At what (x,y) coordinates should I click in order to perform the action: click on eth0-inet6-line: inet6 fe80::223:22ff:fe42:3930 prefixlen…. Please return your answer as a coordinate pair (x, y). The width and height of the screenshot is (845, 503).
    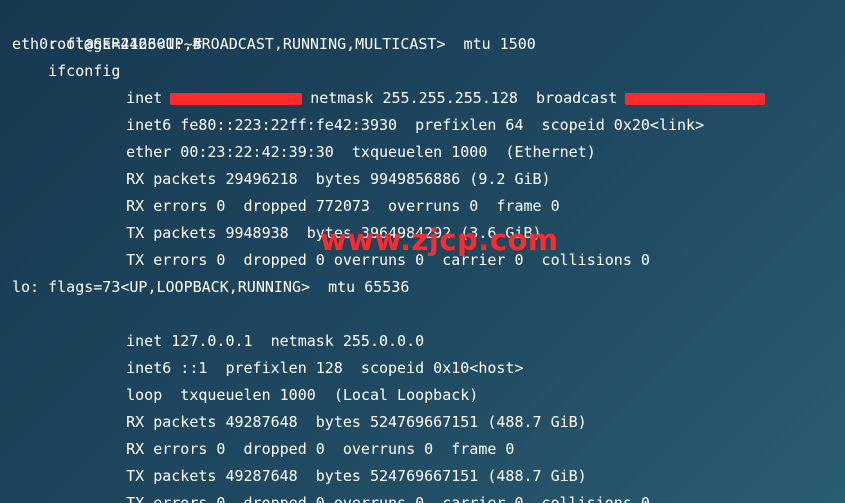
    Looking at the image, I should click on (428, 109).